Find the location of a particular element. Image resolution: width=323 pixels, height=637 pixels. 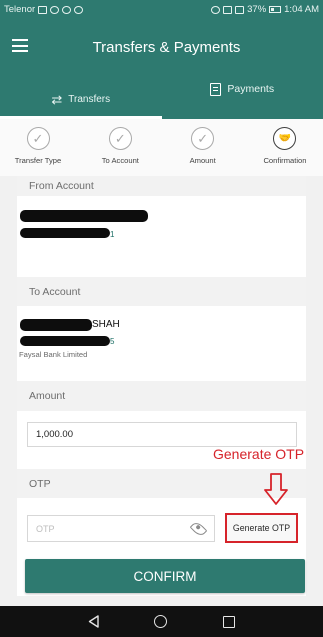

page-title: Transfers & Payments is located at coordinates (166, 47).